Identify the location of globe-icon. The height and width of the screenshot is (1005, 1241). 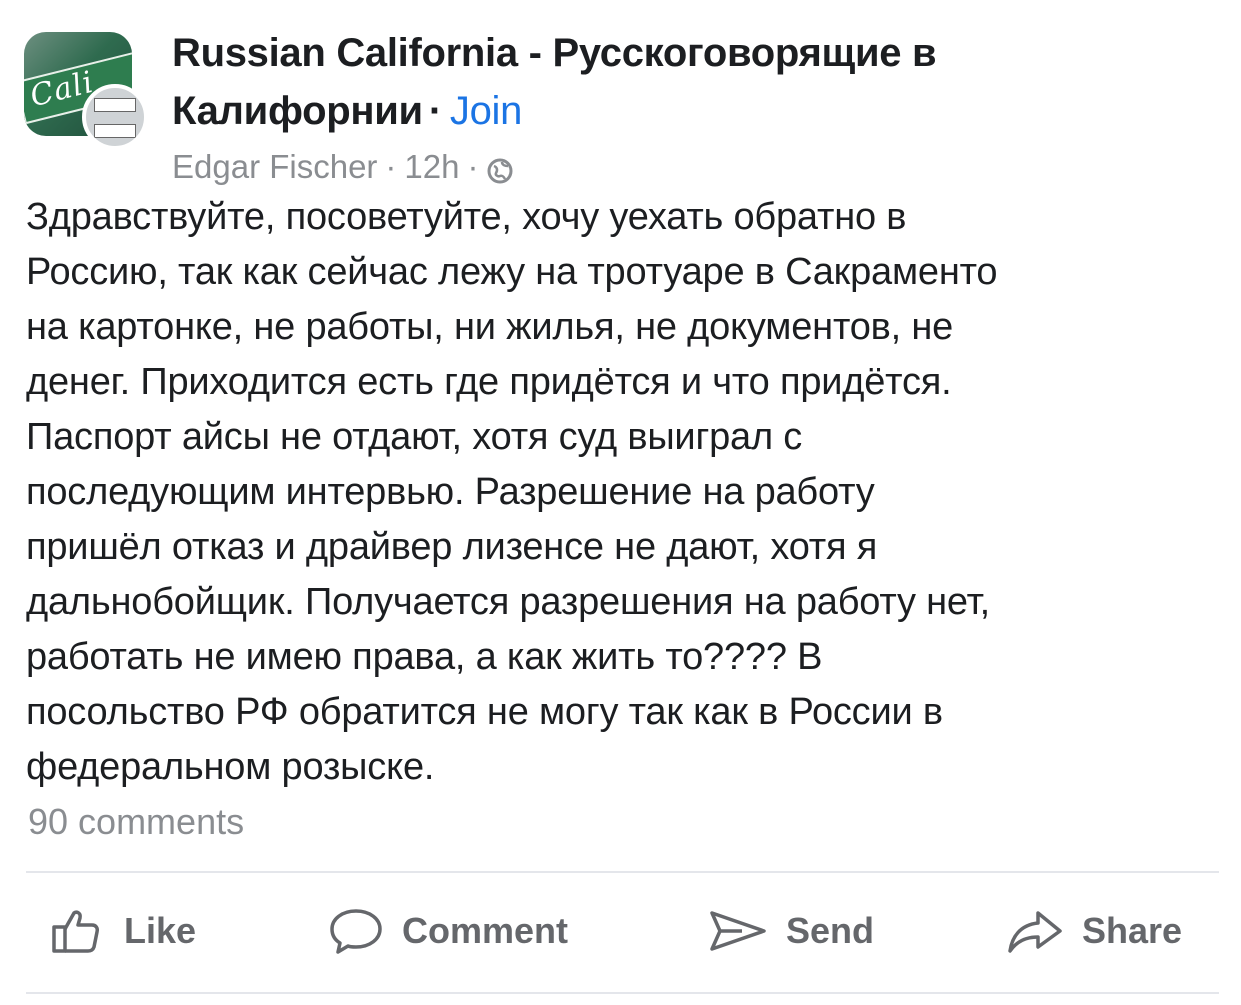
(500, 168).